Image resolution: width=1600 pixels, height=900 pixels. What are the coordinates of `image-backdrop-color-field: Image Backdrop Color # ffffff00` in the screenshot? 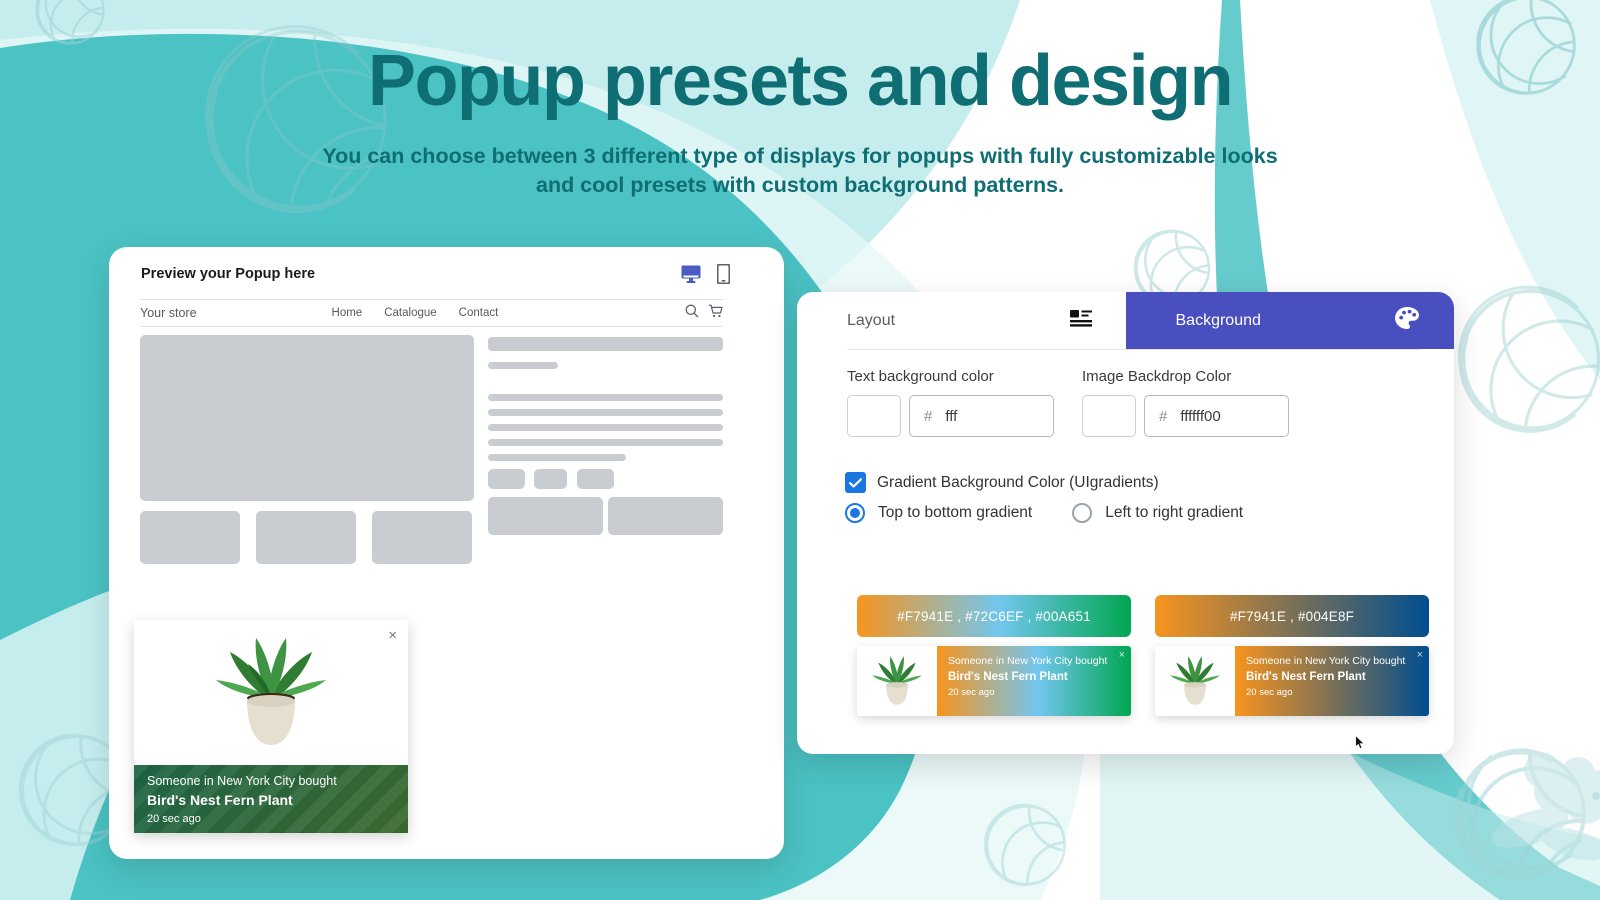 It's located at (1185, 402).